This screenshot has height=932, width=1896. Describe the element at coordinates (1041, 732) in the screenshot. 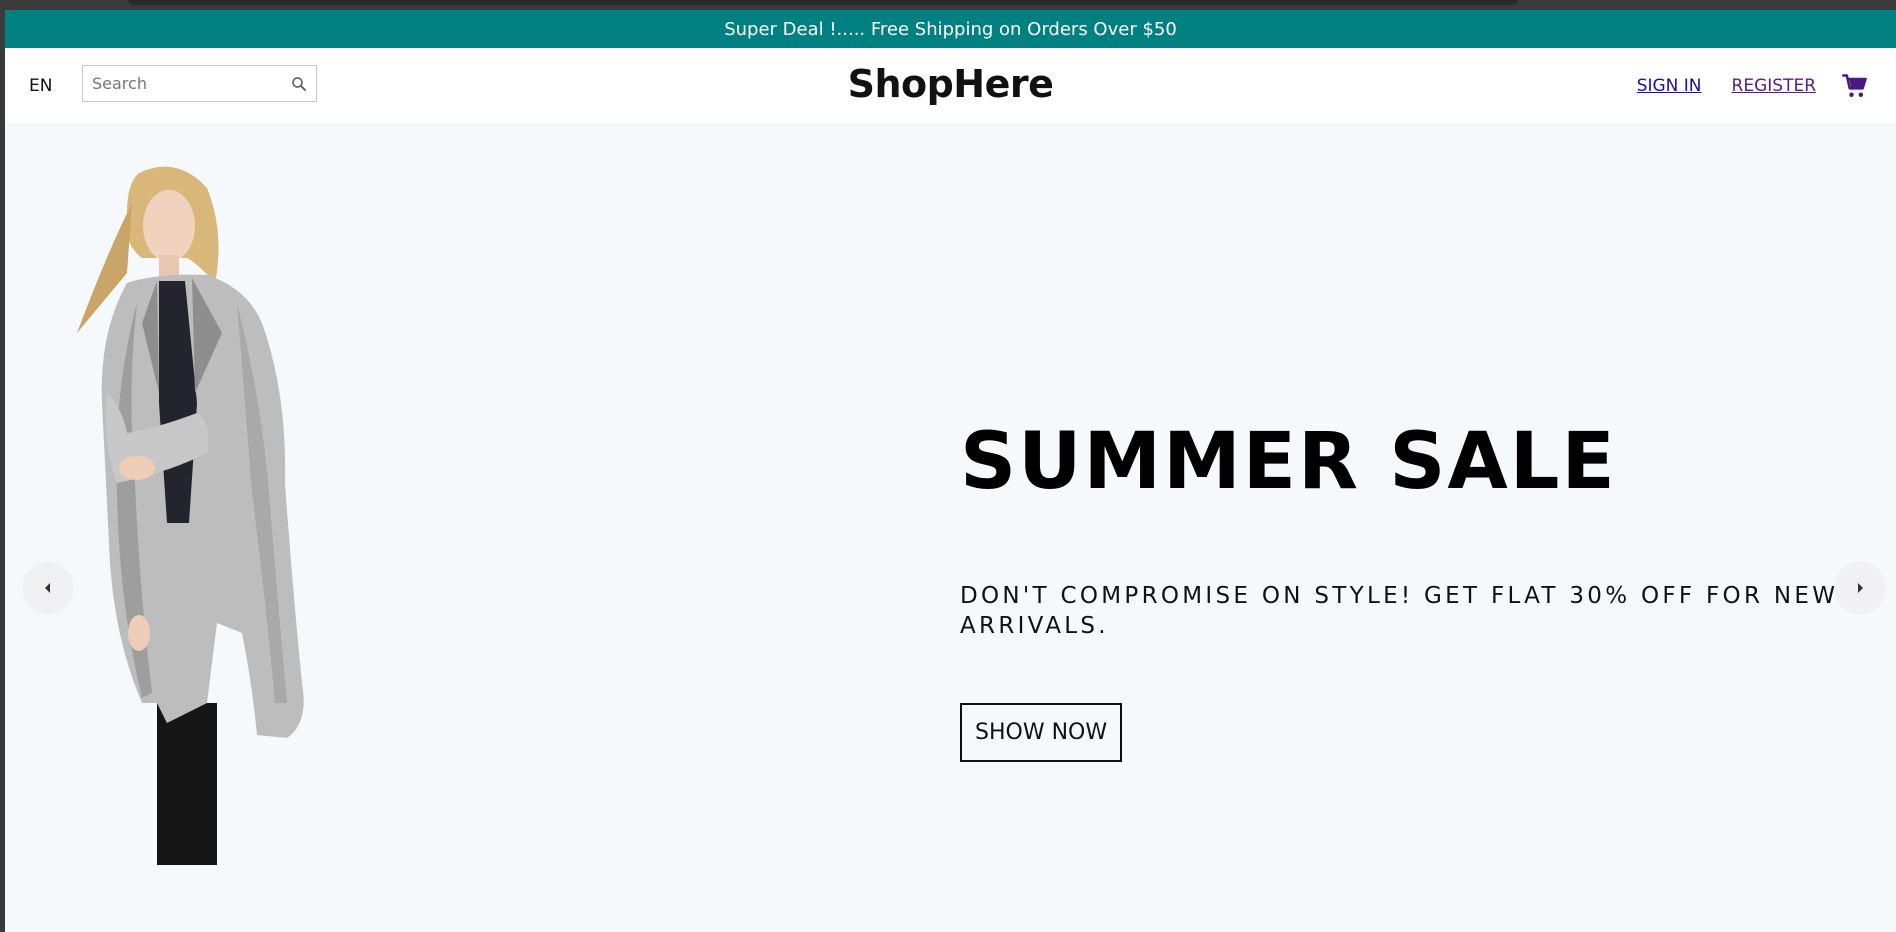

I see `show-now-button: SHOW NOW` at that location.